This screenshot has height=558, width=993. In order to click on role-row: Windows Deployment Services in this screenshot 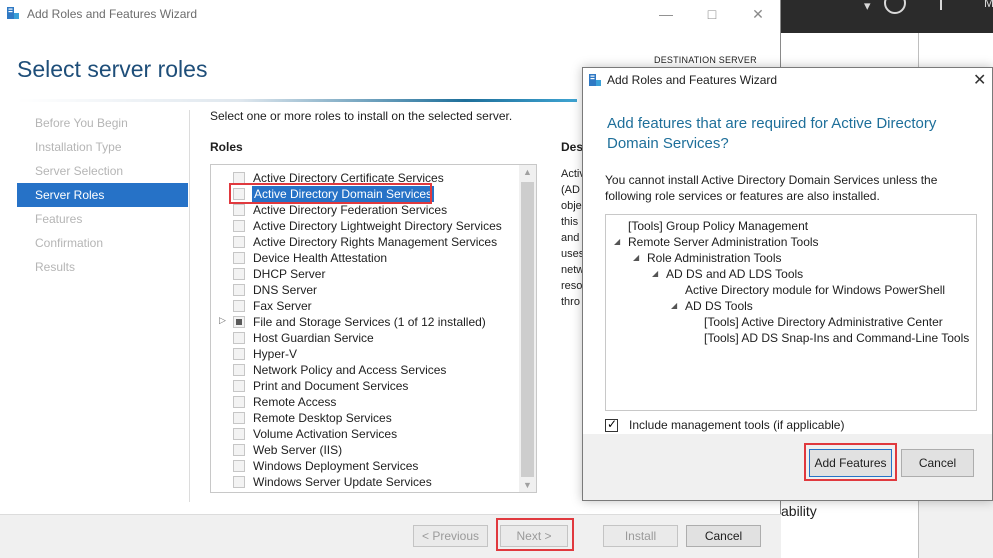, I will do `click(364, 466)`.